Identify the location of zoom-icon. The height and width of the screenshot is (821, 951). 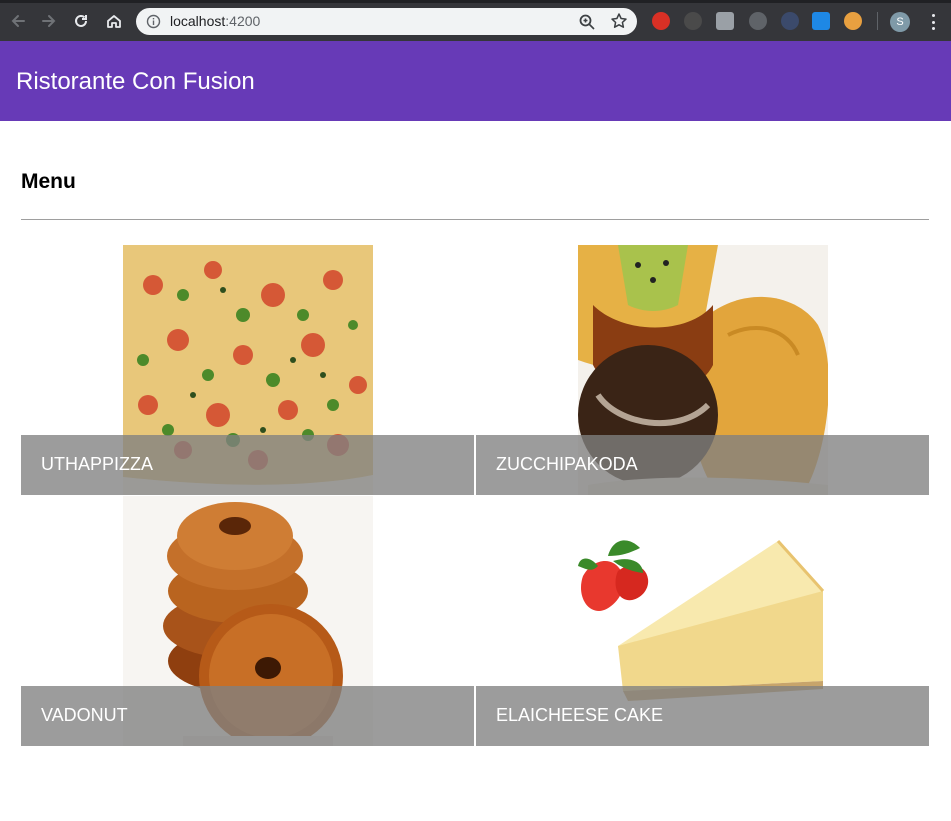
(587, 22).